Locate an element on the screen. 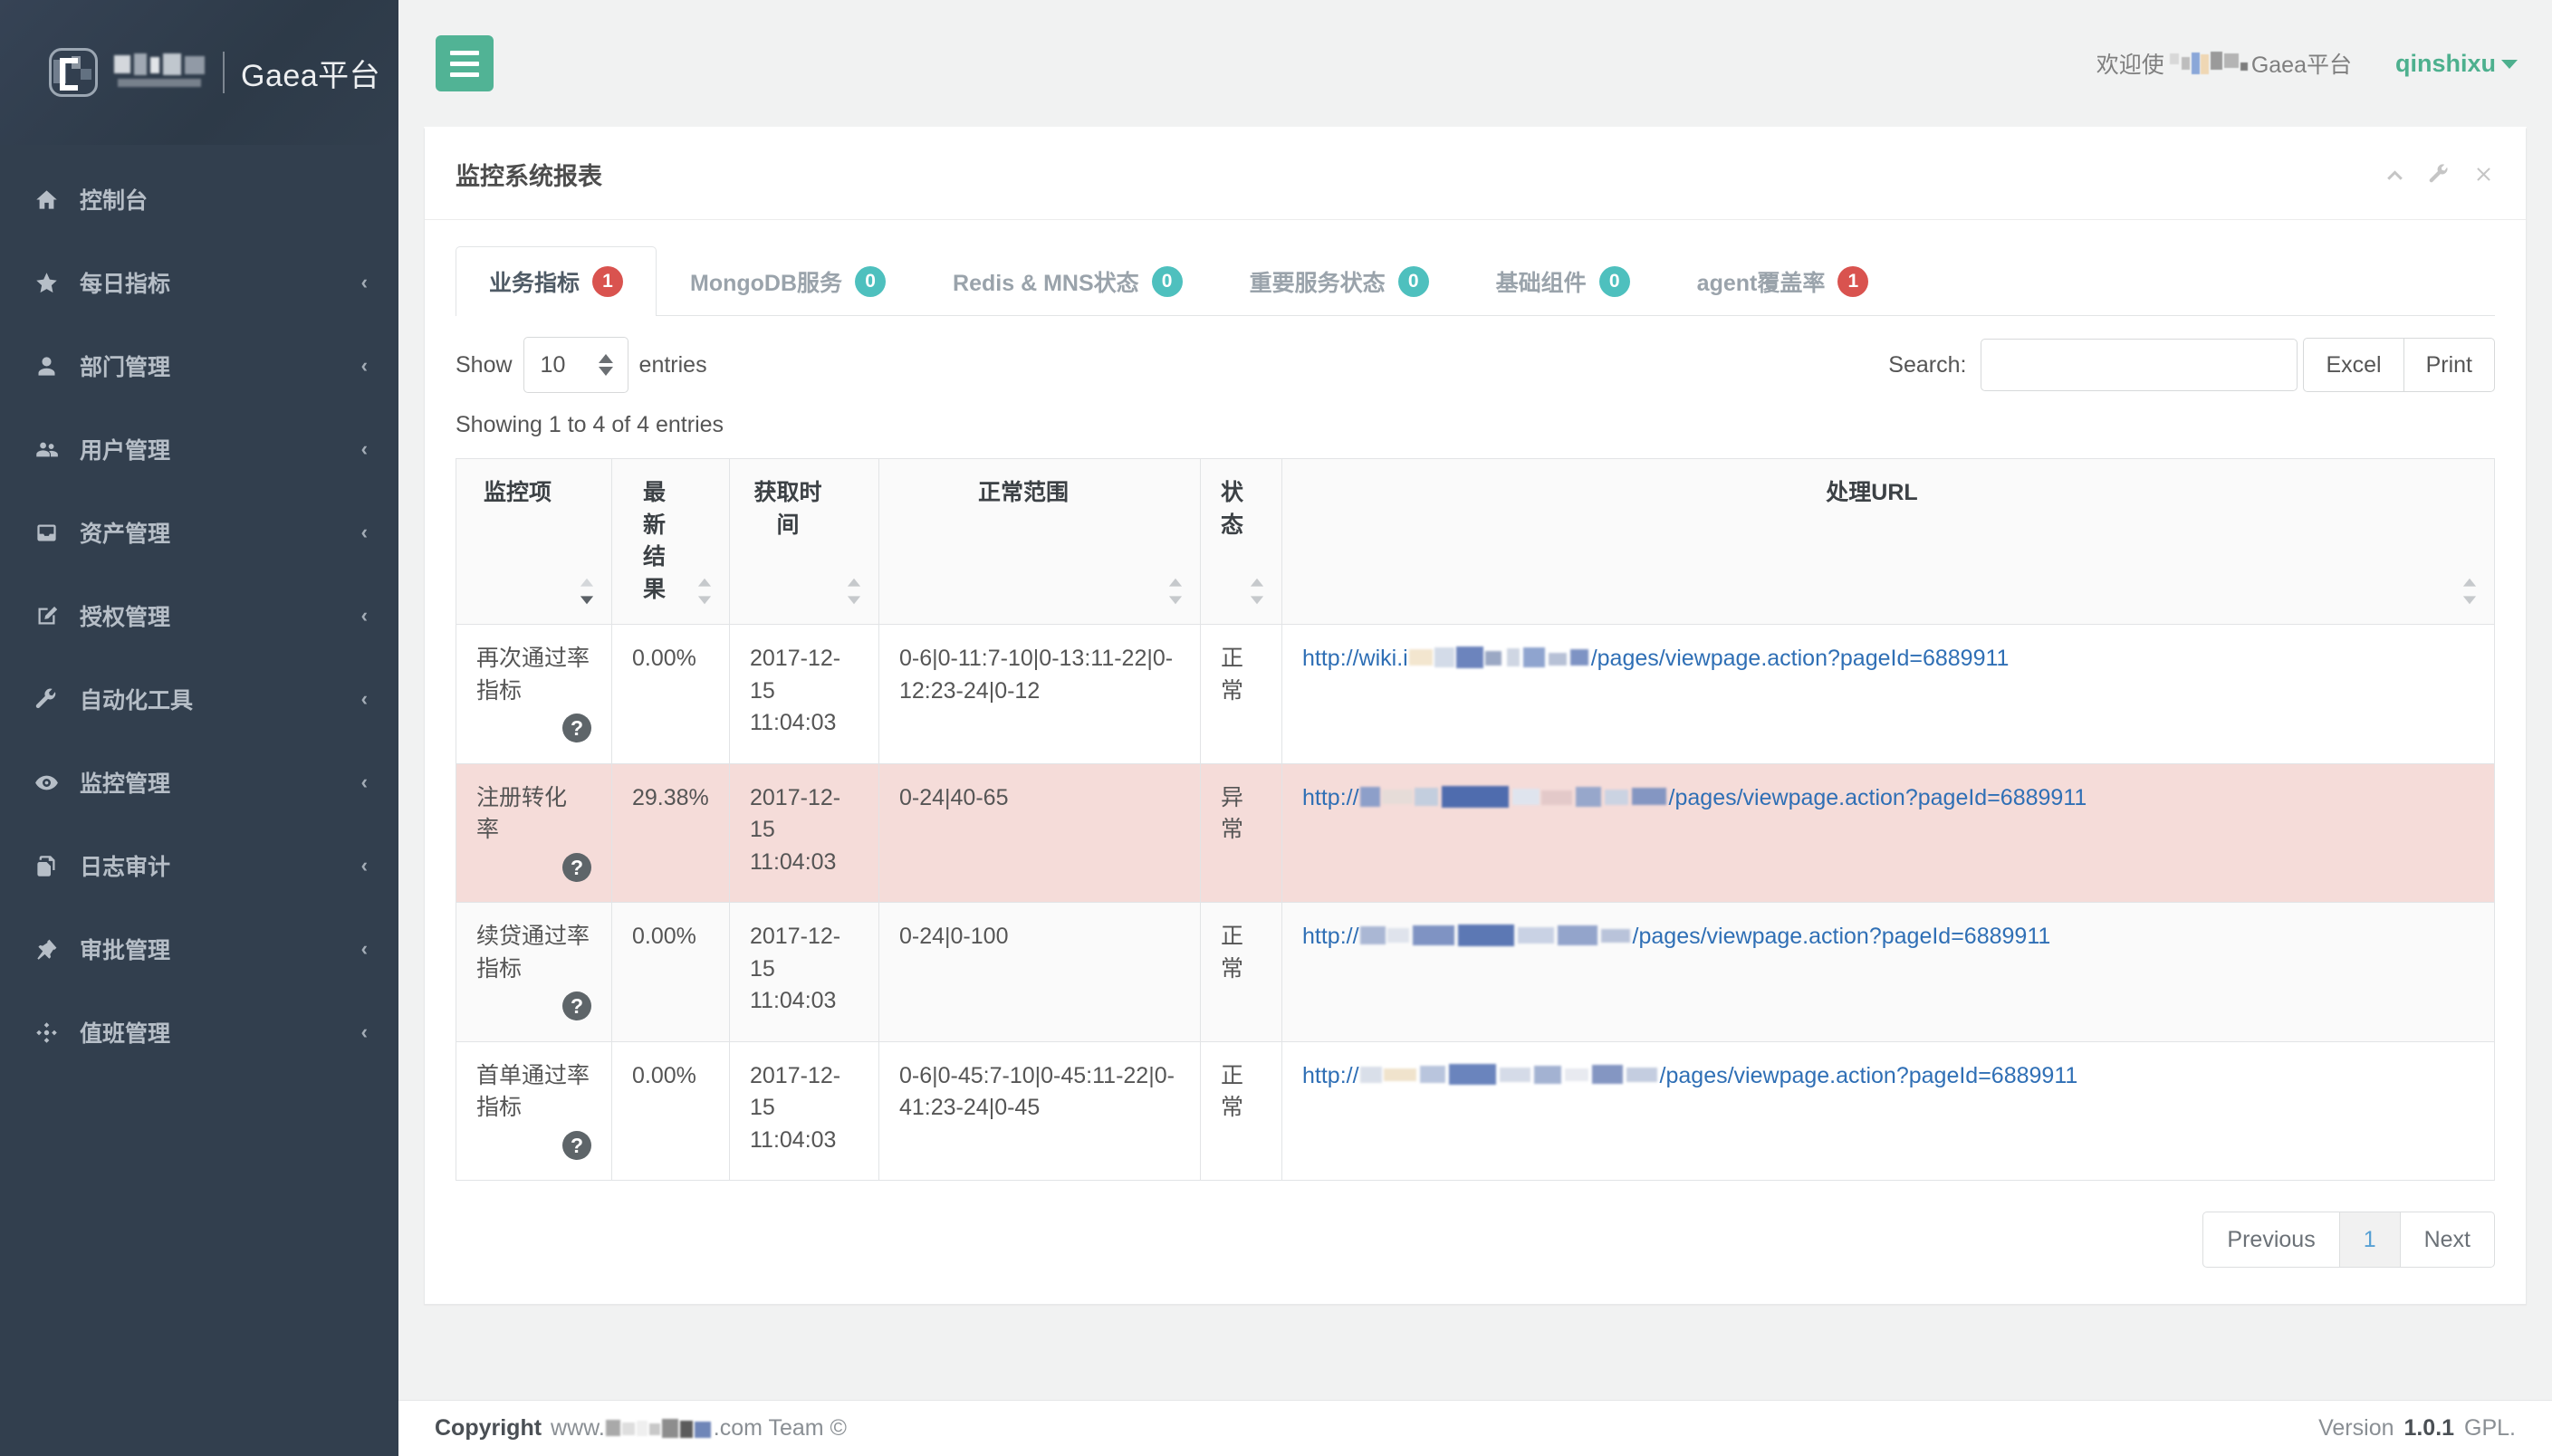 The width and height of the screenshot is (2552, 1456). column-header-label: 正常范围 is located at coordinates (1023, 492).